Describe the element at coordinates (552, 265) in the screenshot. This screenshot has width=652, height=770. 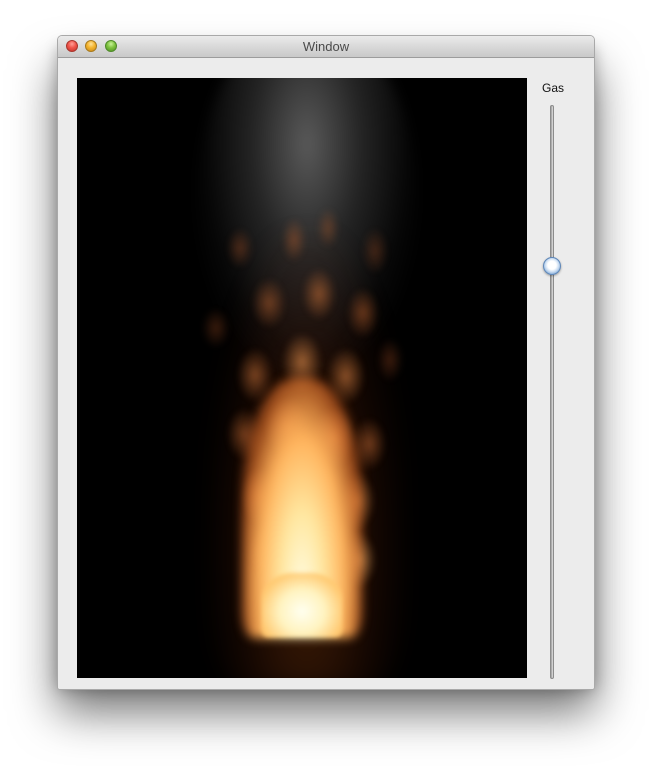
I see `gas-slider-knob` at that location.